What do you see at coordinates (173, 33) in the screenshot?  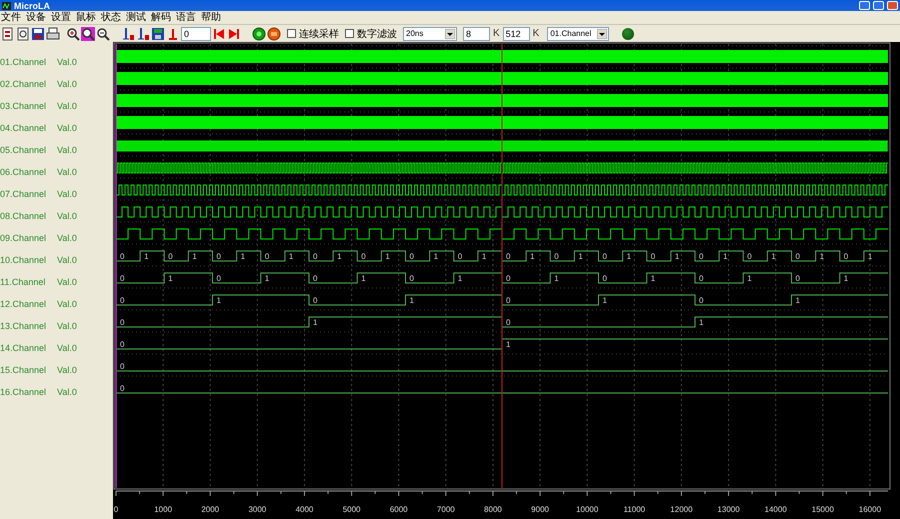 I see `marker-icon` at bounding box center [173, 33].